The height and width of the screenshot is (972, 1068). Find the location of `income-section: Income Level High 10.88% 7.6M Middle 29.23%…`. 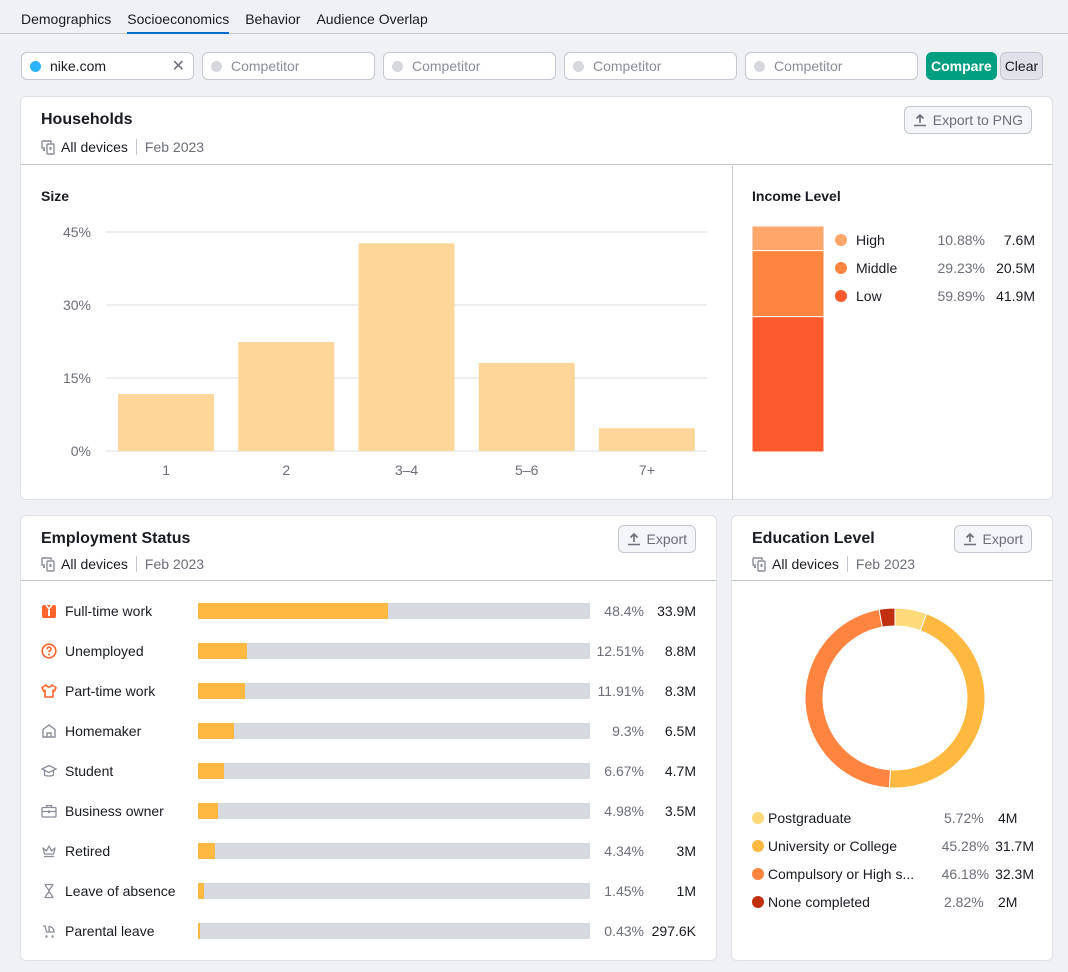

income-section: Income Level High 10.88% 7.6M Middle 29.23%… is located at coordinates (893, 333).